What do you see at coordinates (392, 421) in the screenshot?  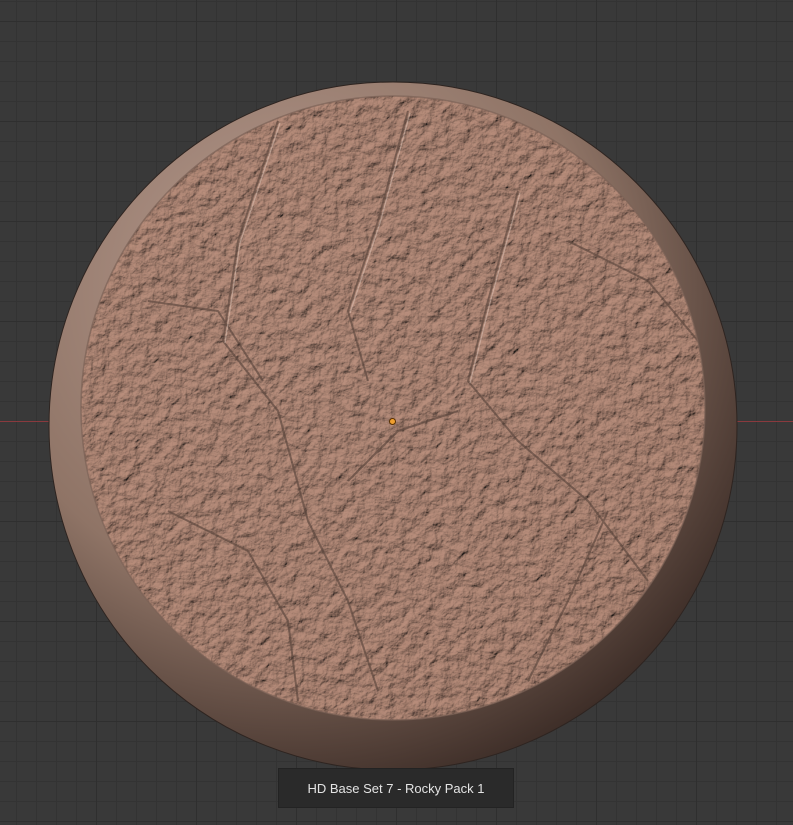 I see `object-origin-icon` at bounding box center [392, 421].